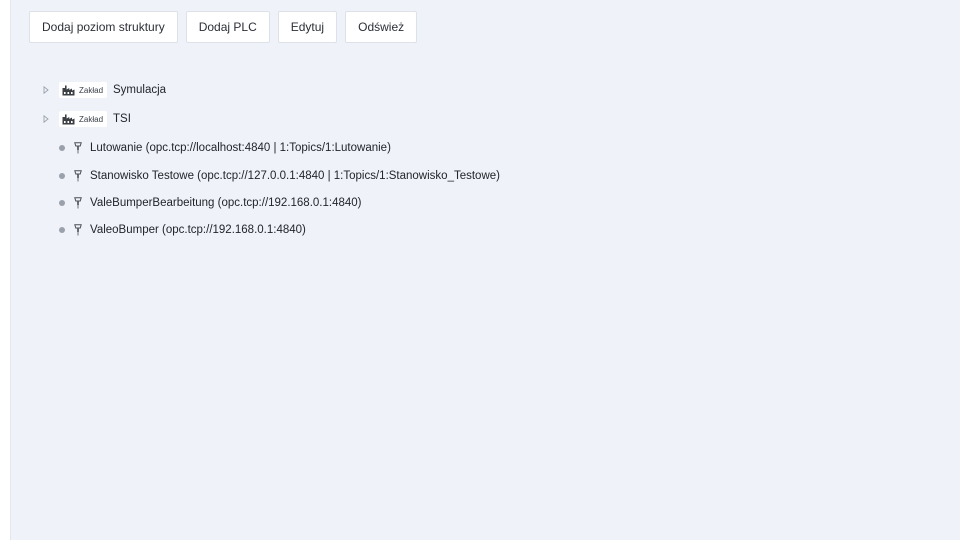 Image resolution: width=960 pixels, height=540 pixels. What do you see at coordinates (122, 119) in the screenshot?
I see `level-name: TSI` at bounding box center [122, 119].